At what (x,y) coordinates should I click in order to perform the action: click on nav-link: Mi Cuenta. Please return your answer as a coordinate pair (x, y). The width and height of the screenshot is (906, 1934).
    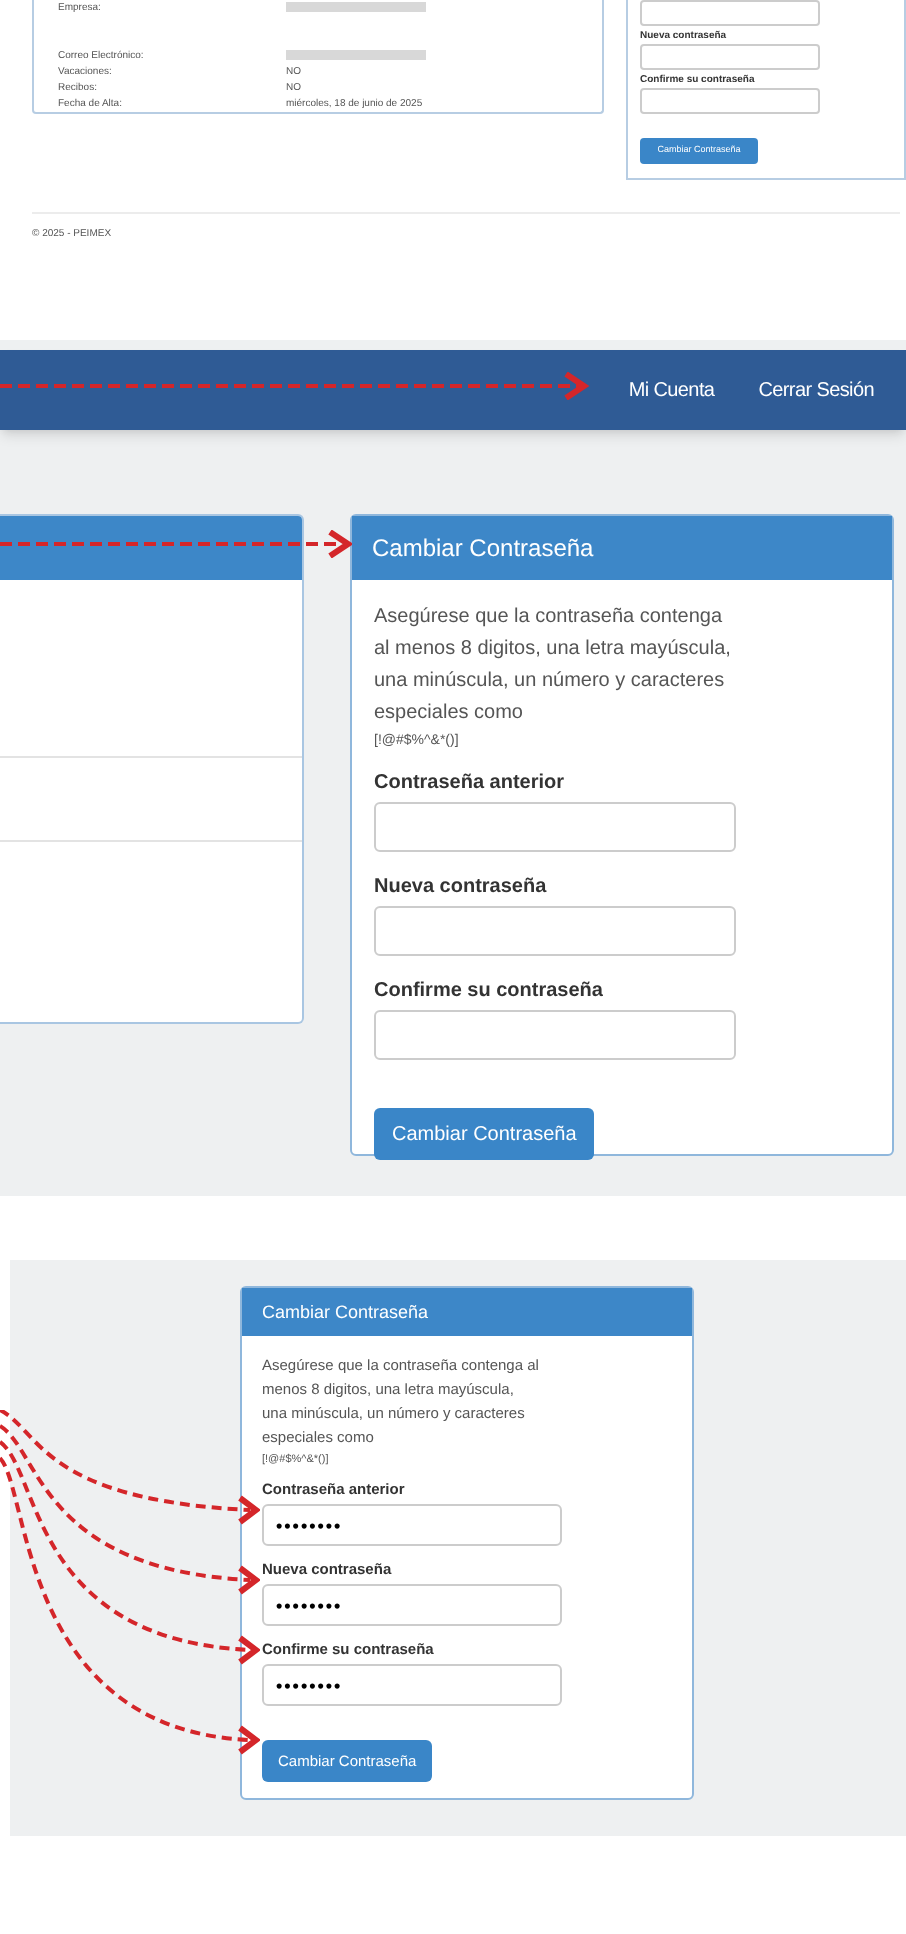
    Looking at the image, I should click on (671, 390).